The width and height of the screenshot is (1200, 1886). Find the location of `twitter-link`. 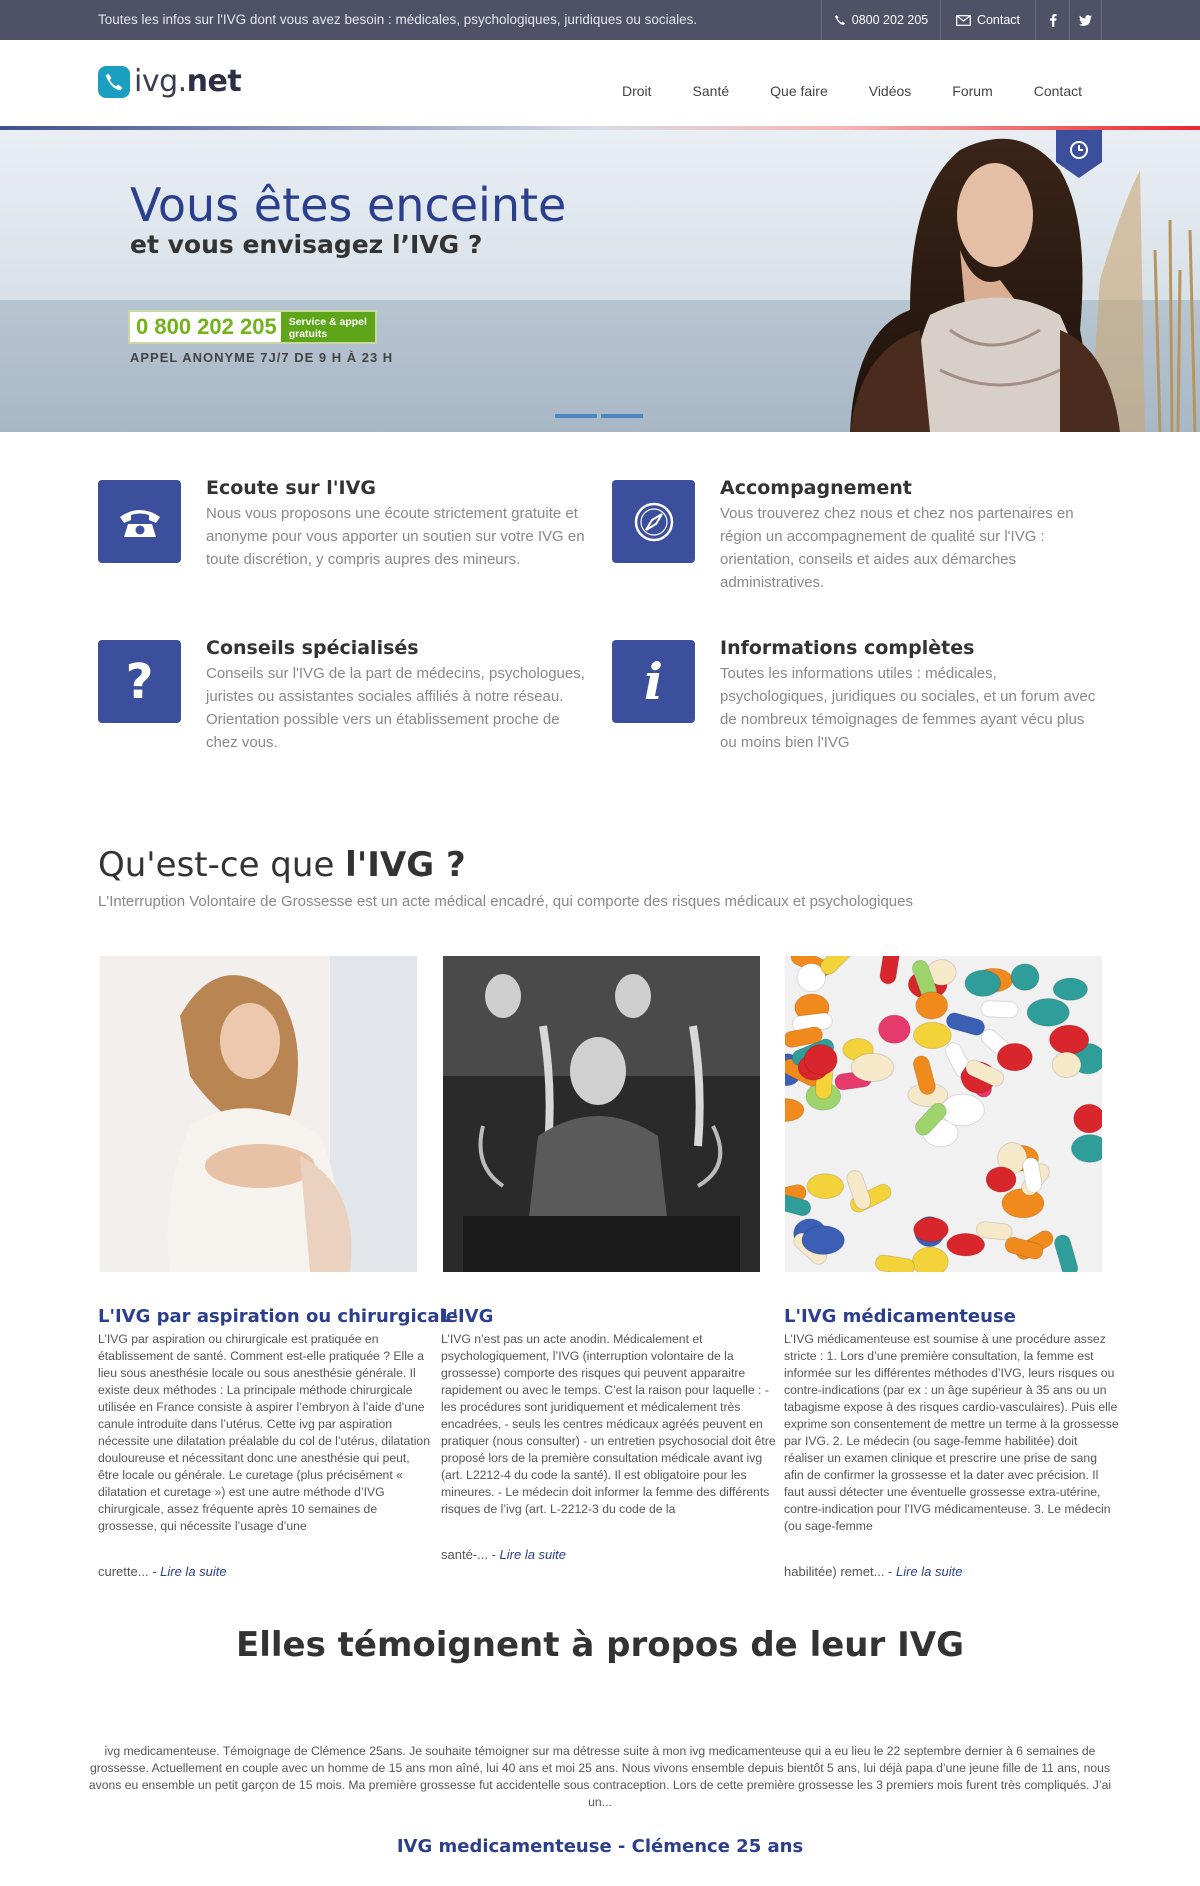

twitter-link is located at coordinates (1085, 20).